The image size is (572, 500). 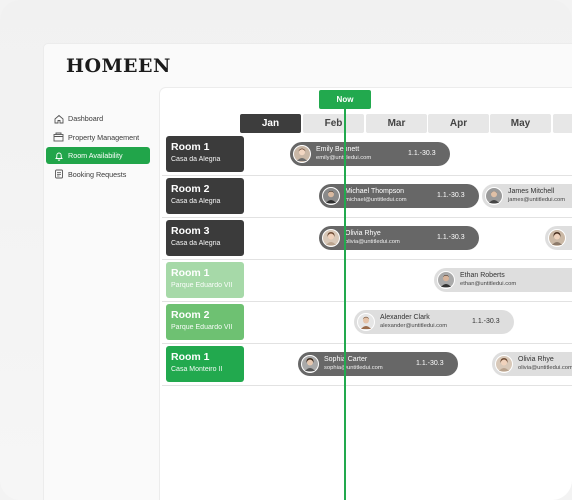 What do you see at coordinates (376, 200) in the screenshot?
I see `guest-email: michael@untitledui.com` at bounding box center [376, 200].